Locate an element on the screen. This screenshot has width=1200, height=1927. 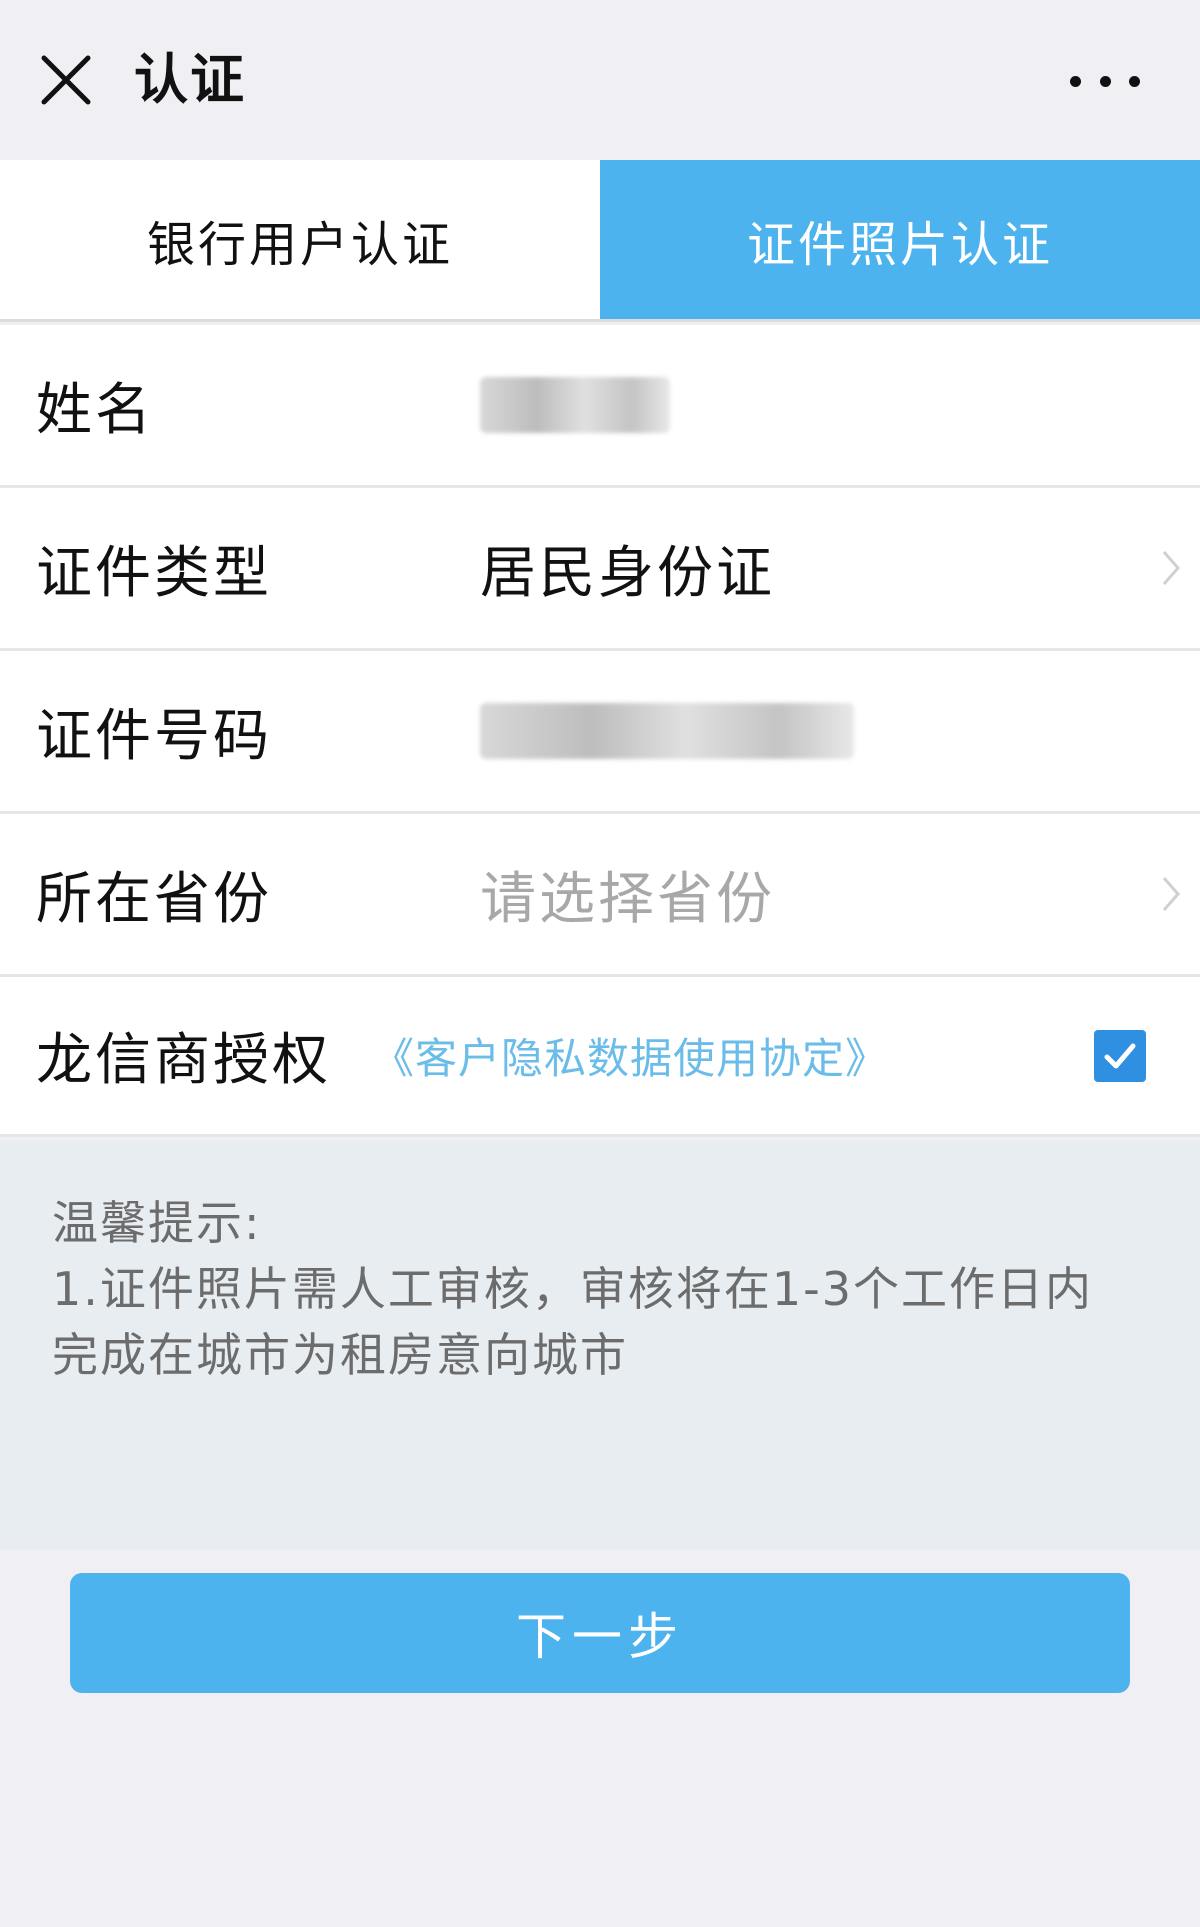
id-number-row: 证件号码 is located at coordinates (600, 732).